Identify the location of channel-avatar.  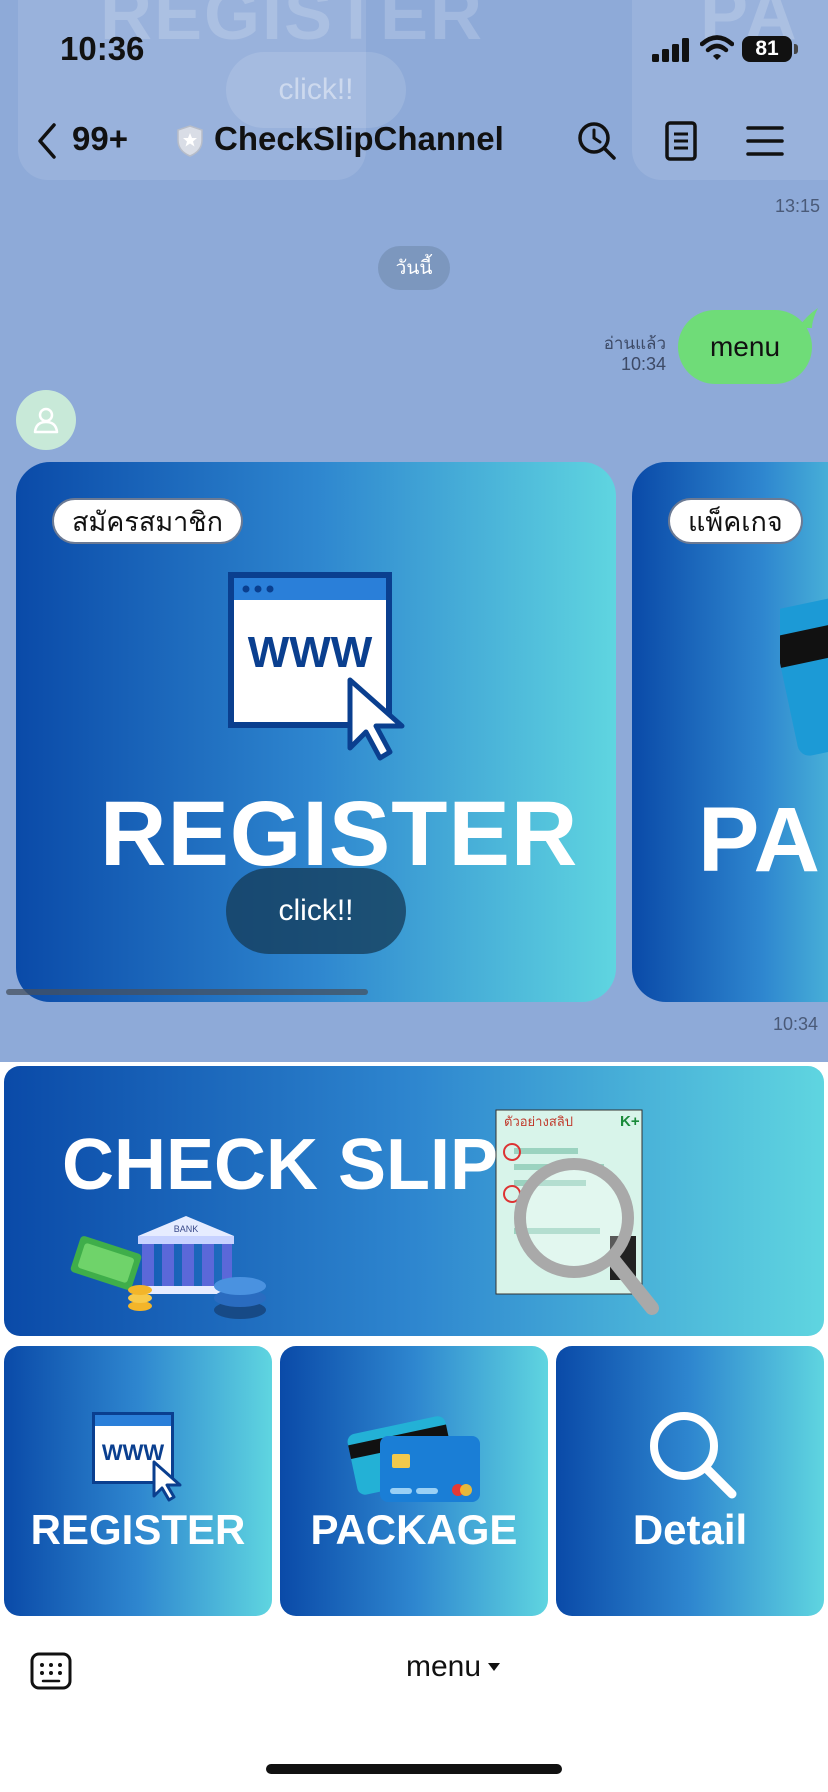
(46, 420).